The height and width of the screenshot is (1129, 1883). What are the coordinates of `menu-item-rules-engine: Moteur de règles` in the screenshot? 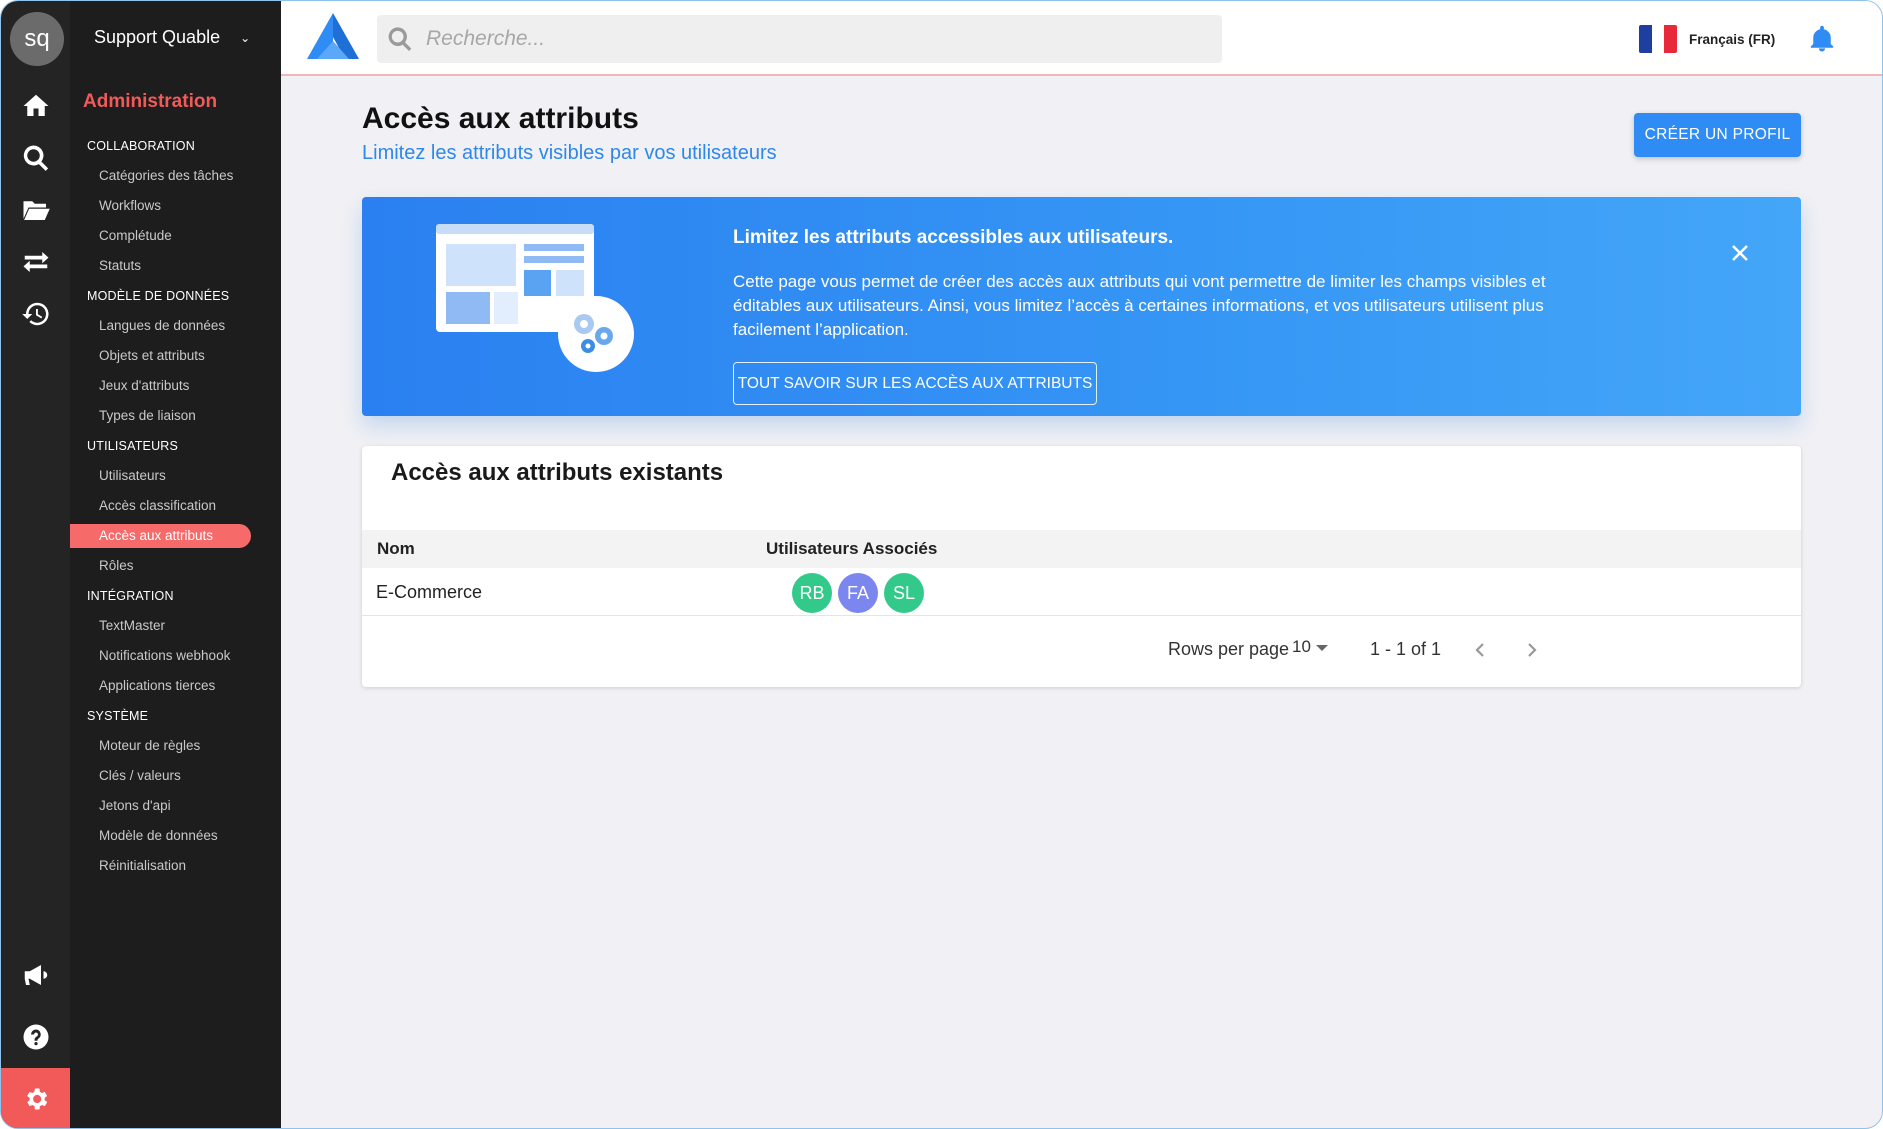 It's located at (182, 746).